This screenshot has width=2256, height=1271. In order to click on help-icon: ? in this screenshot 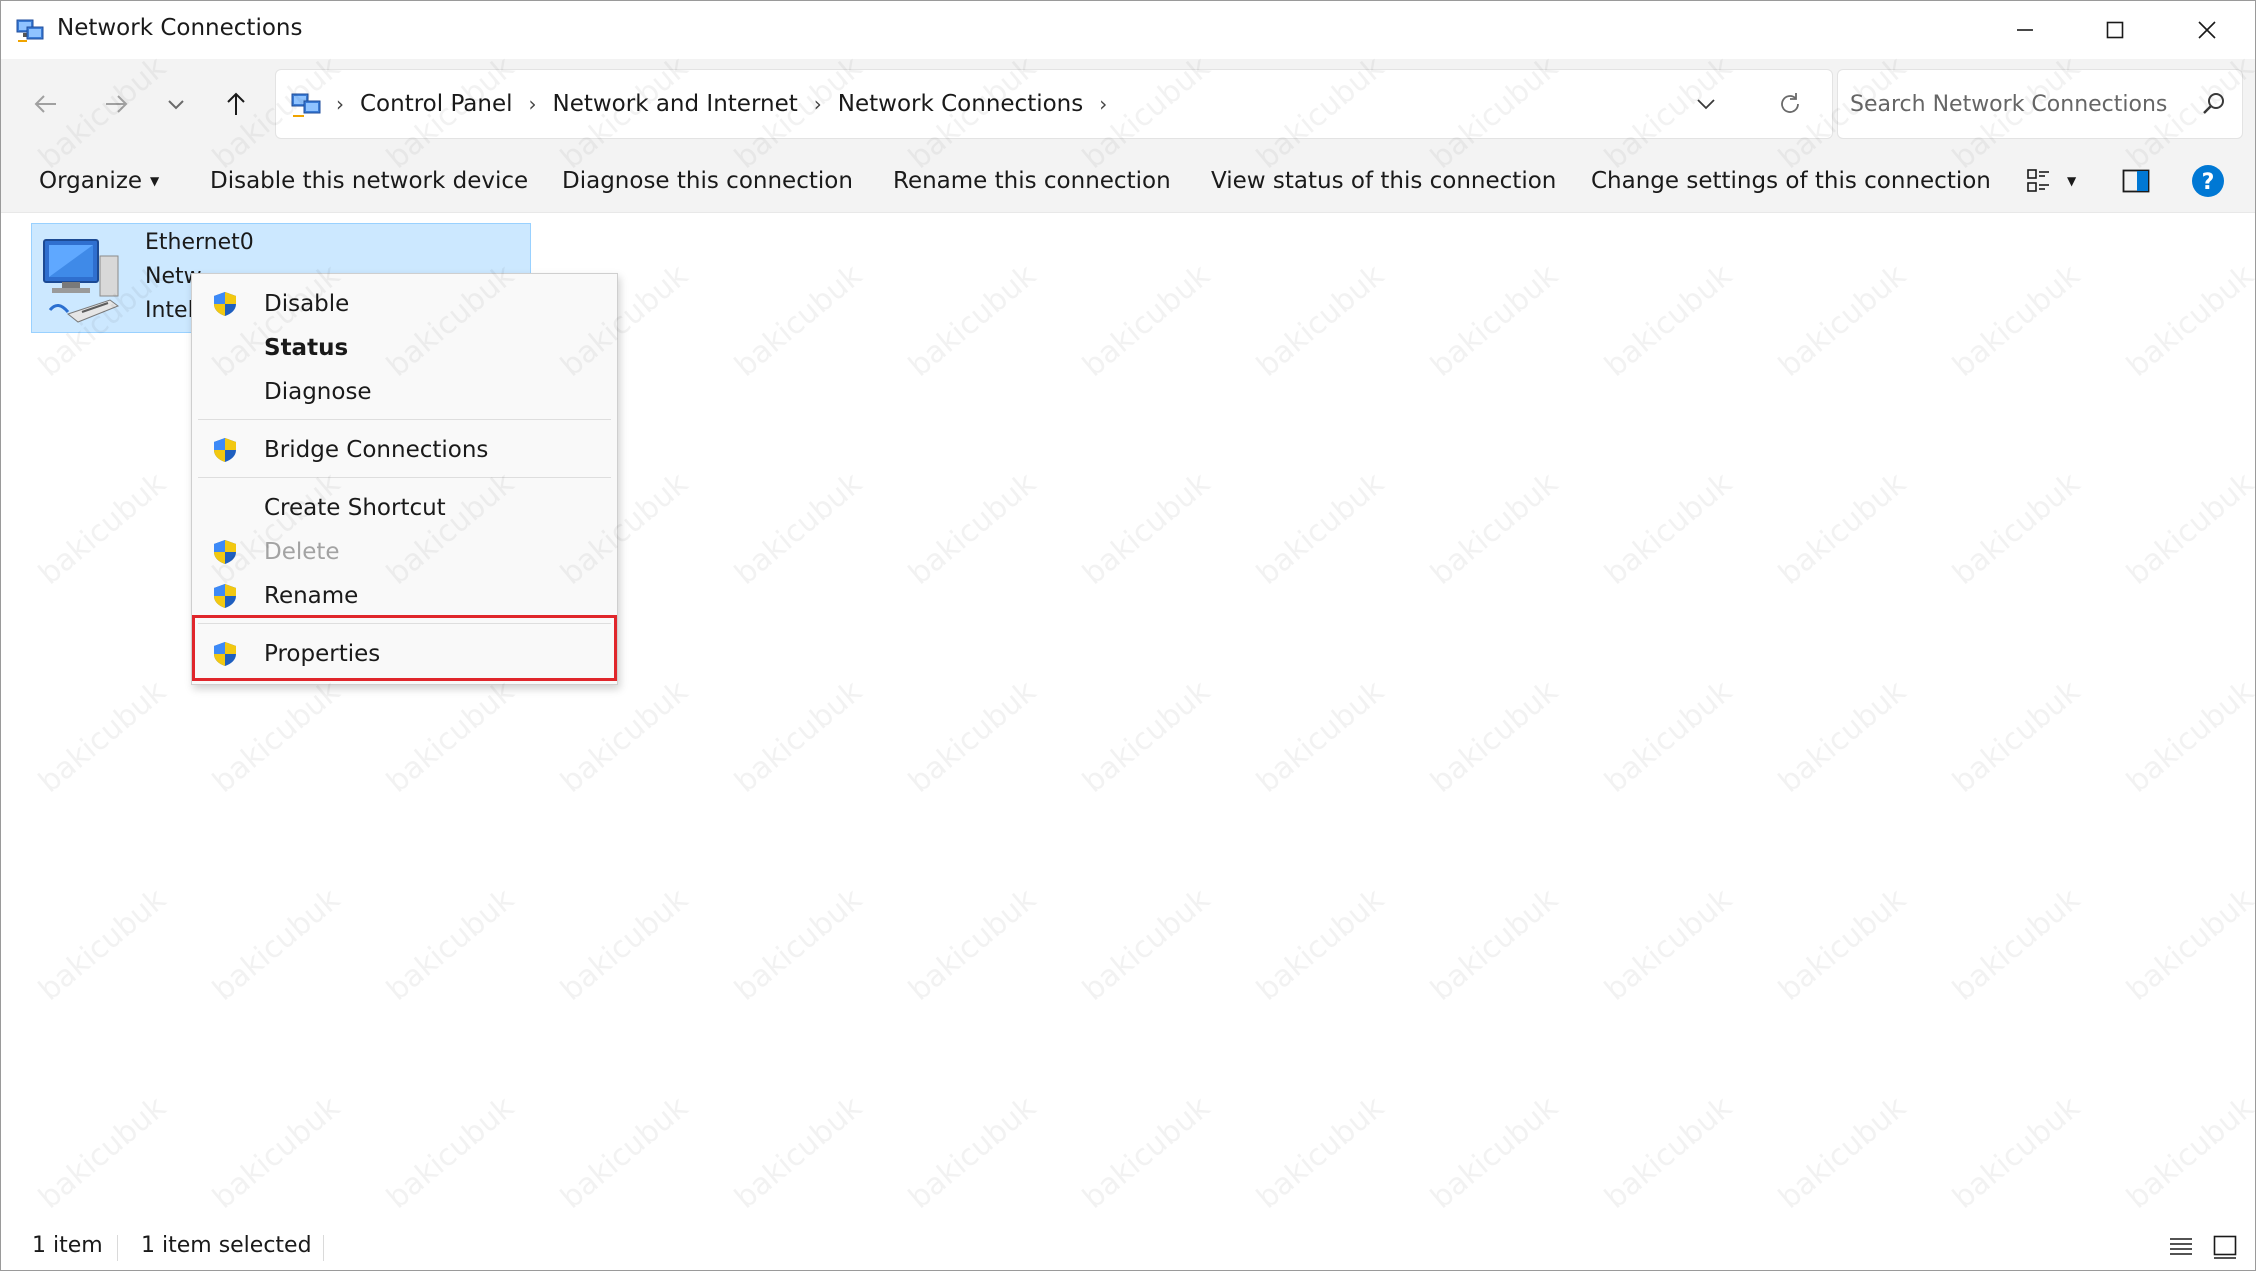, I will do `click(2208, 181)`.